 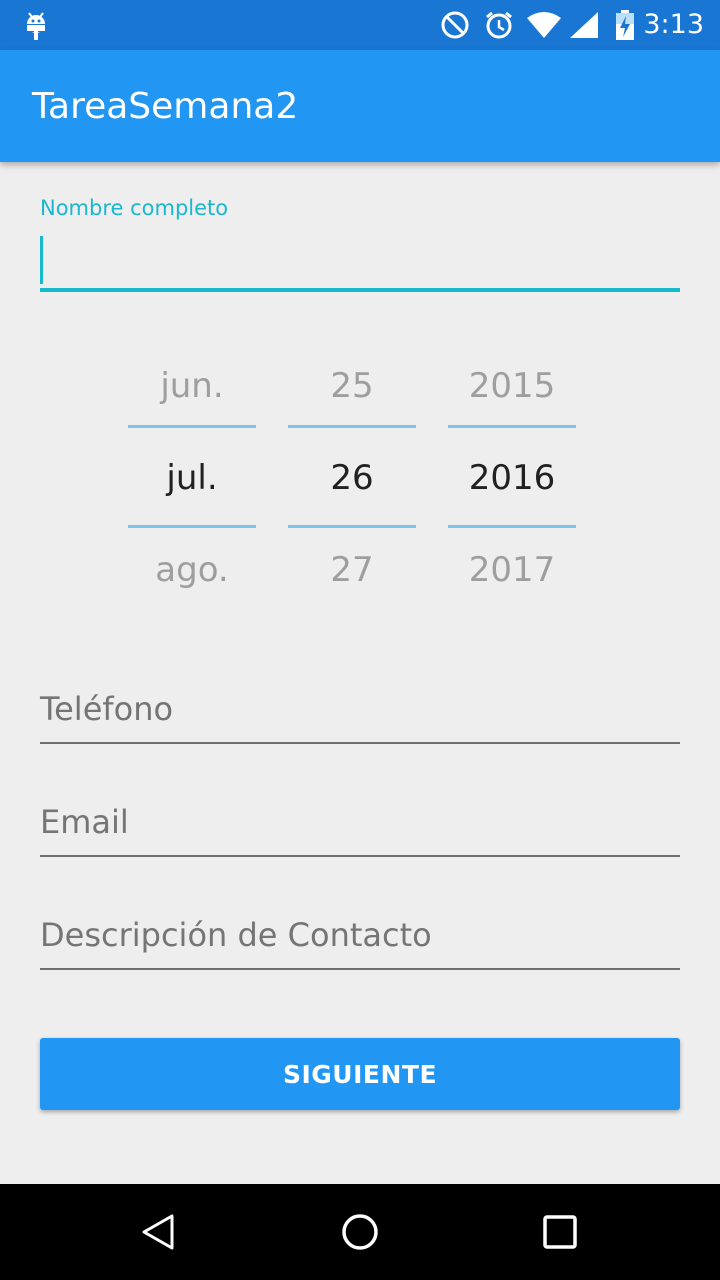 What do you see at coordinates (160, 1232) in the screenshot?
I see `back-icon` at bounding box center [160, 1232].